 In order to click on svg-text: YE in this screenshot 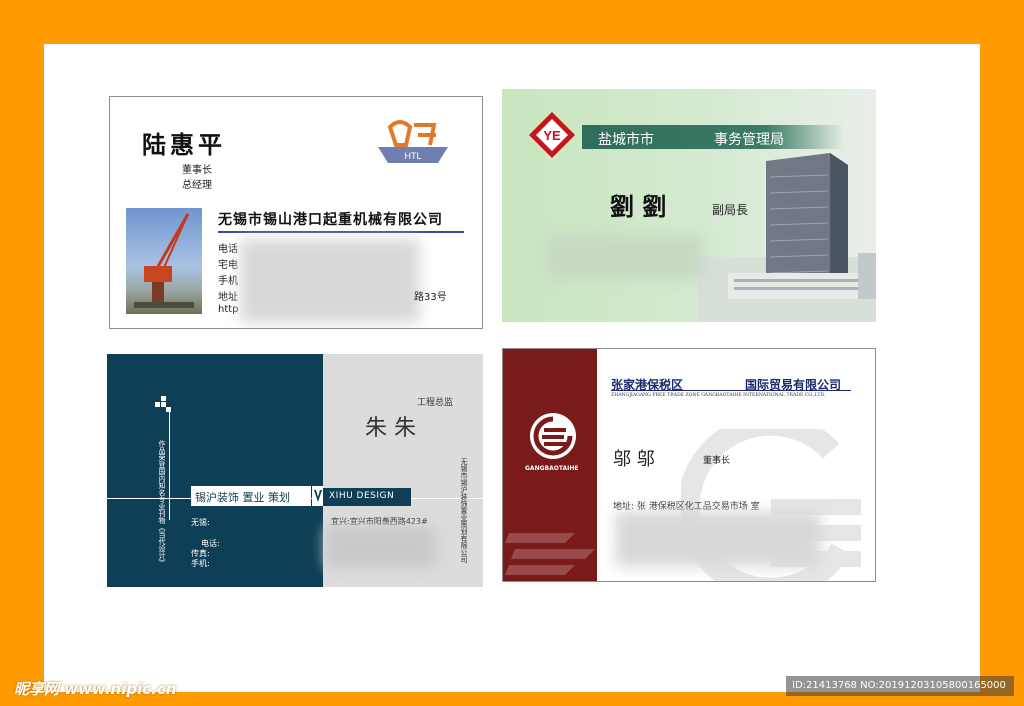, I will do `click(552, 135)`.